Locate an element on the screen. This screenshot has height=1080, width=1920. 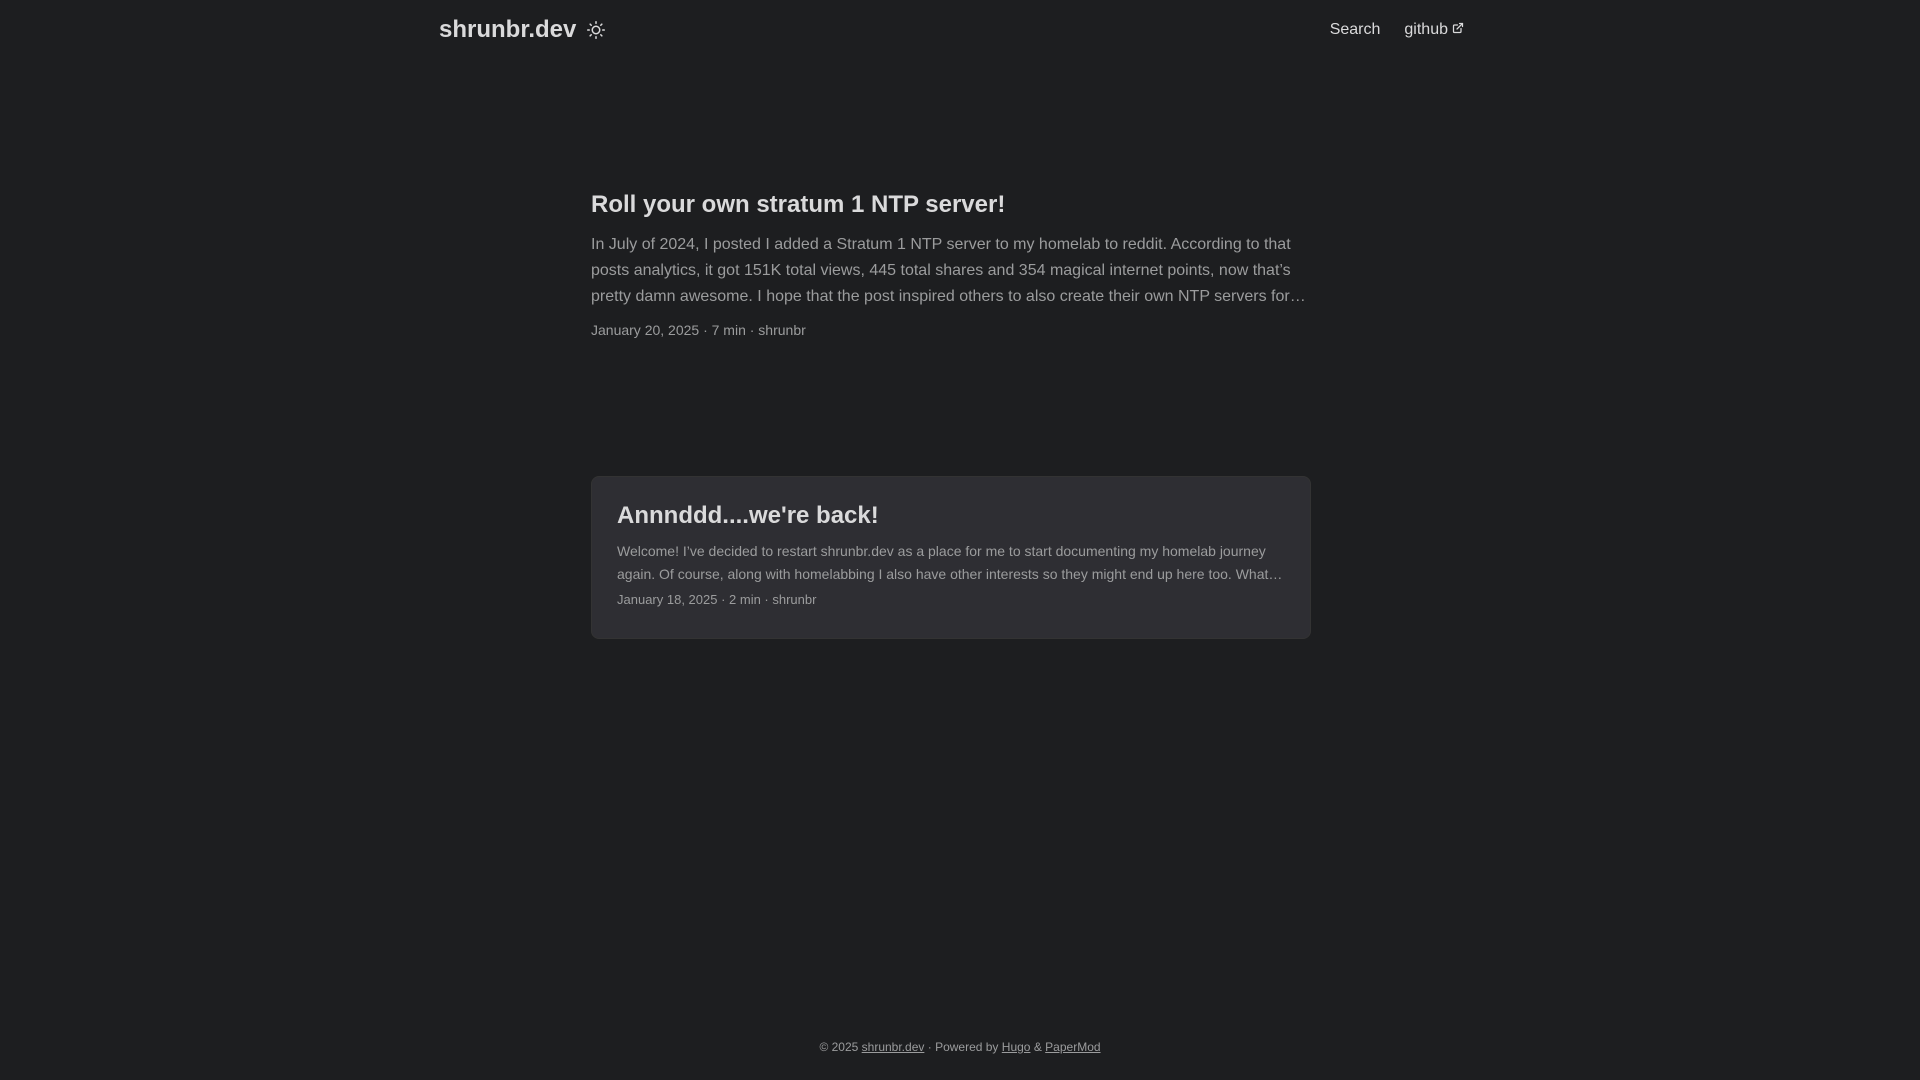
external-link-icon is located at coordinates (1458, 30).